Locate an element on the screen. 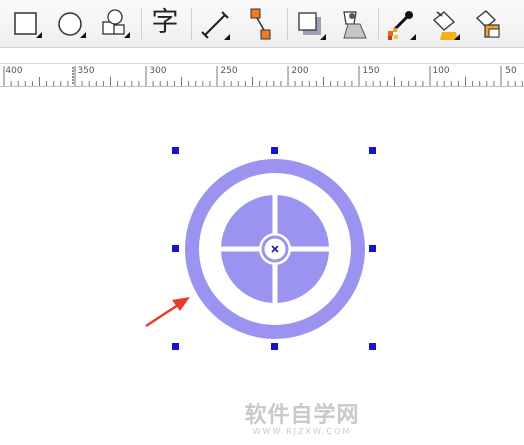 Image resolution: width=524 pixels, height=445 pixels. watermark-url: WWW.RJZXW.COM is located at coordinates (302, 431).